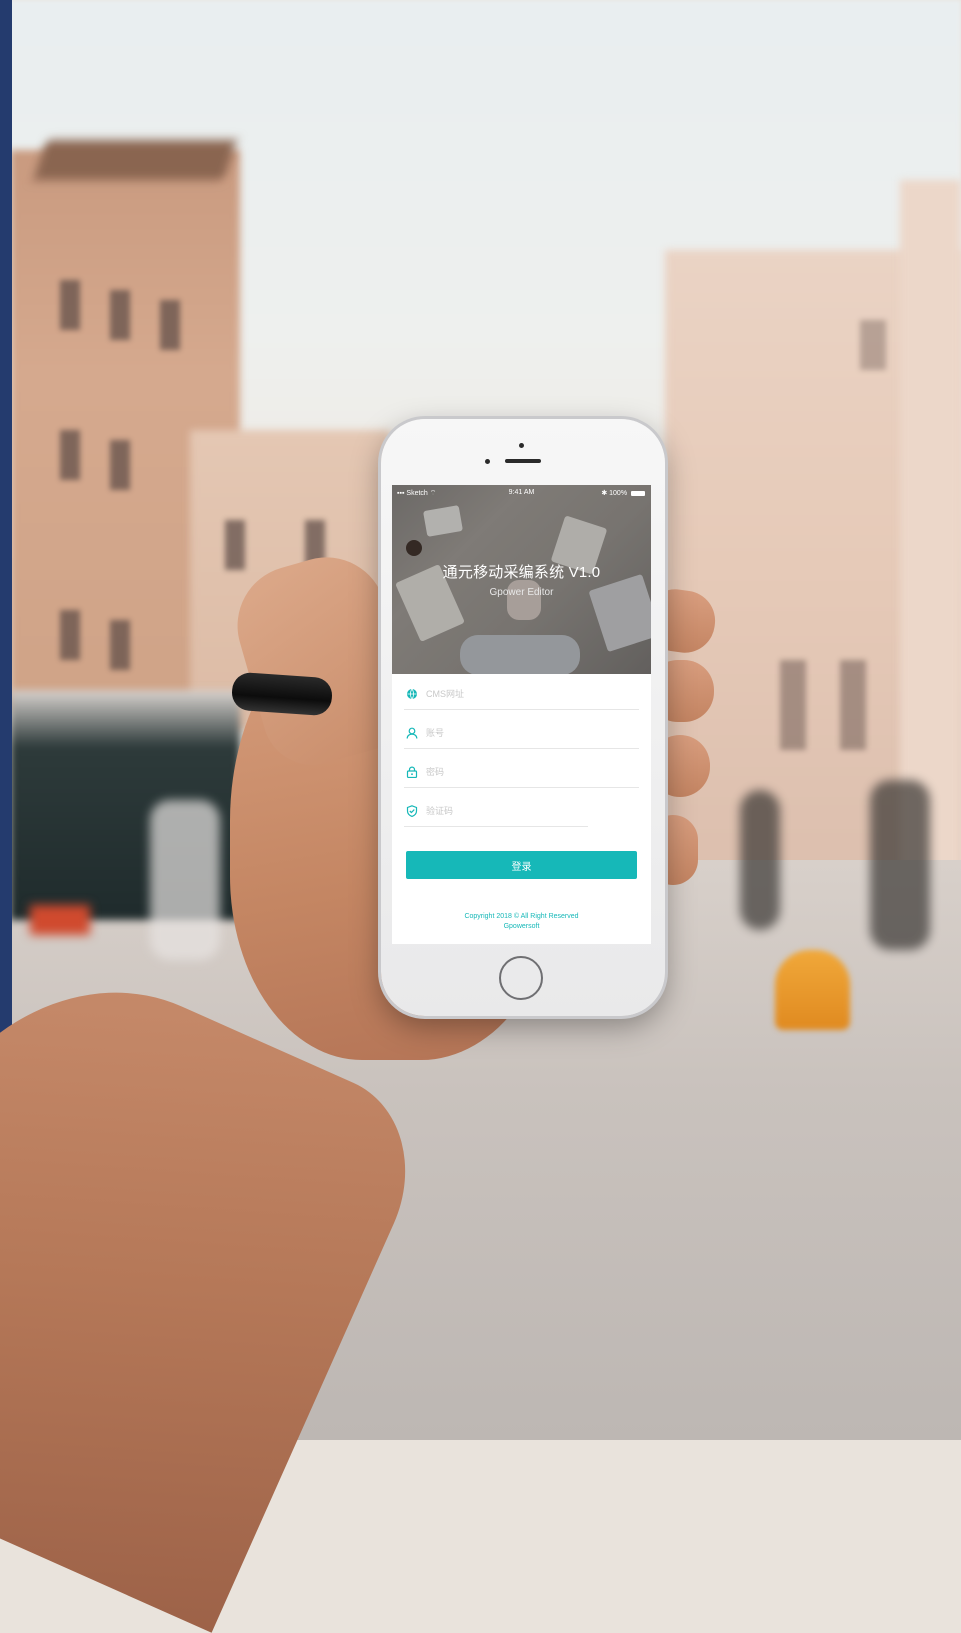 The image size is (961, 1633). What do you see at coordinates (521, 916) in the screenshot?
I see `copyright-line: Copyright 2018 © All Right Reserved` at bounding box center [521, 916].